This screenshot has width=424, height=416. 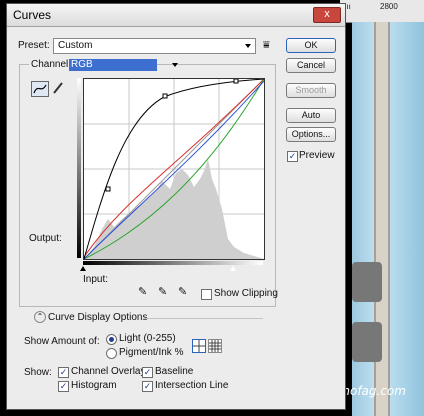 I want to click on preset-label: Preset:, so click(x=34, y=45).